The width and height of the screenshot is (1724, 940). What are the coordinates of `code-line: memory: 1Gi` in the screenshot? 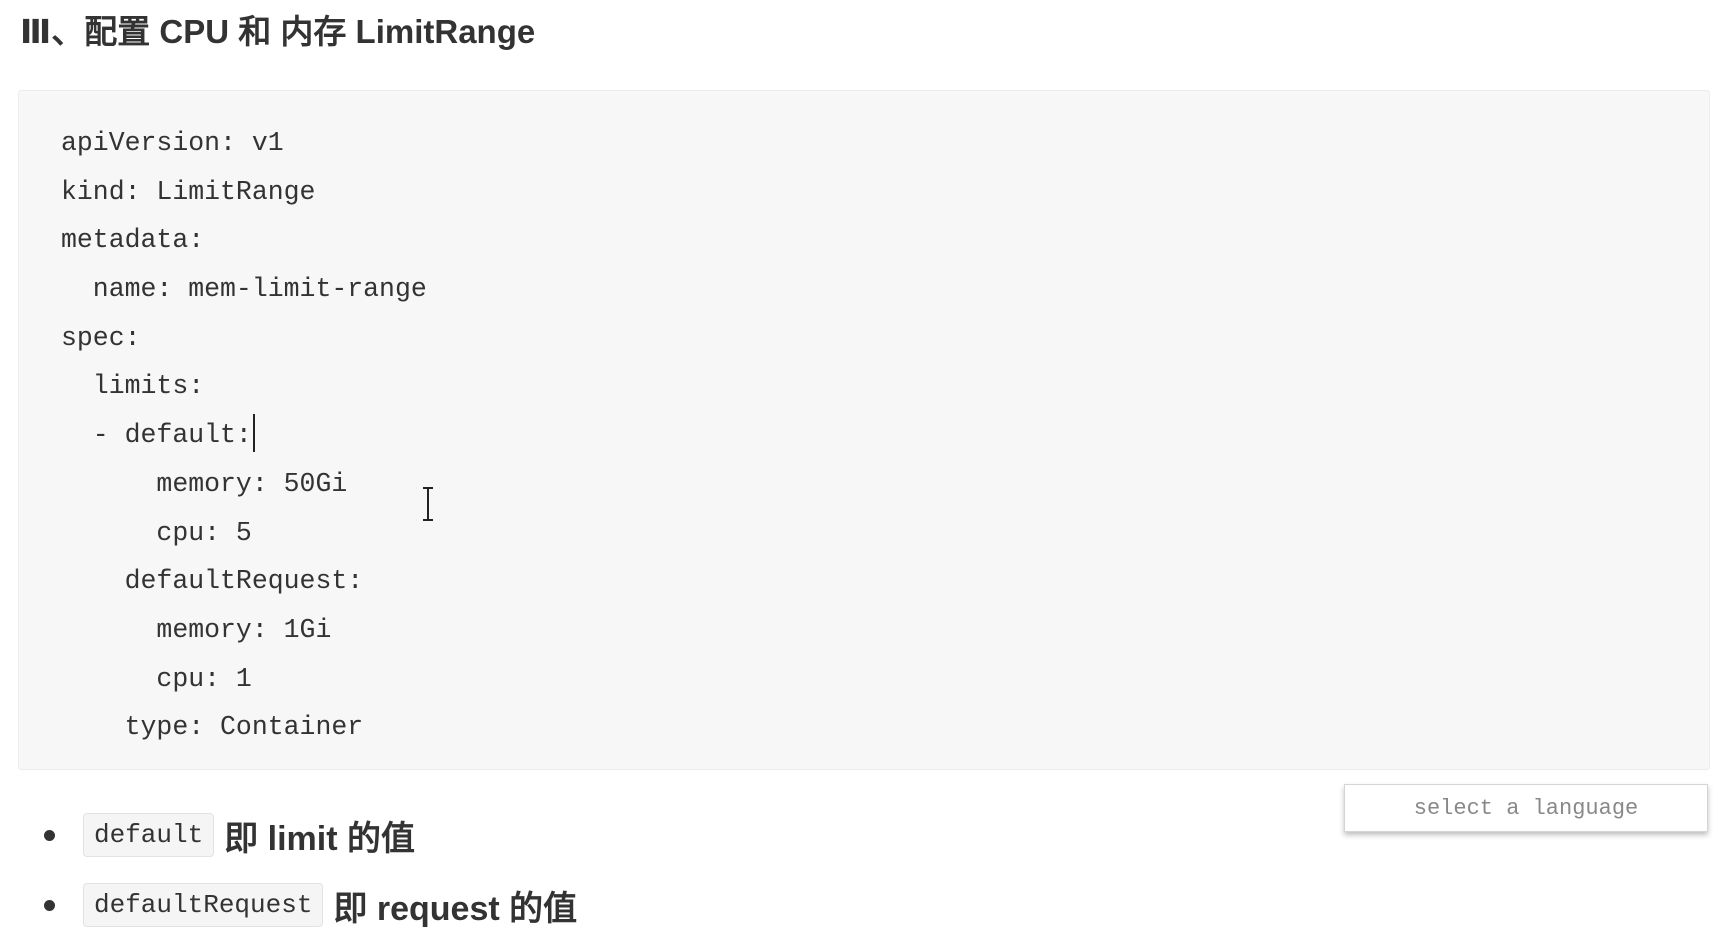 It's located at (196, 629).